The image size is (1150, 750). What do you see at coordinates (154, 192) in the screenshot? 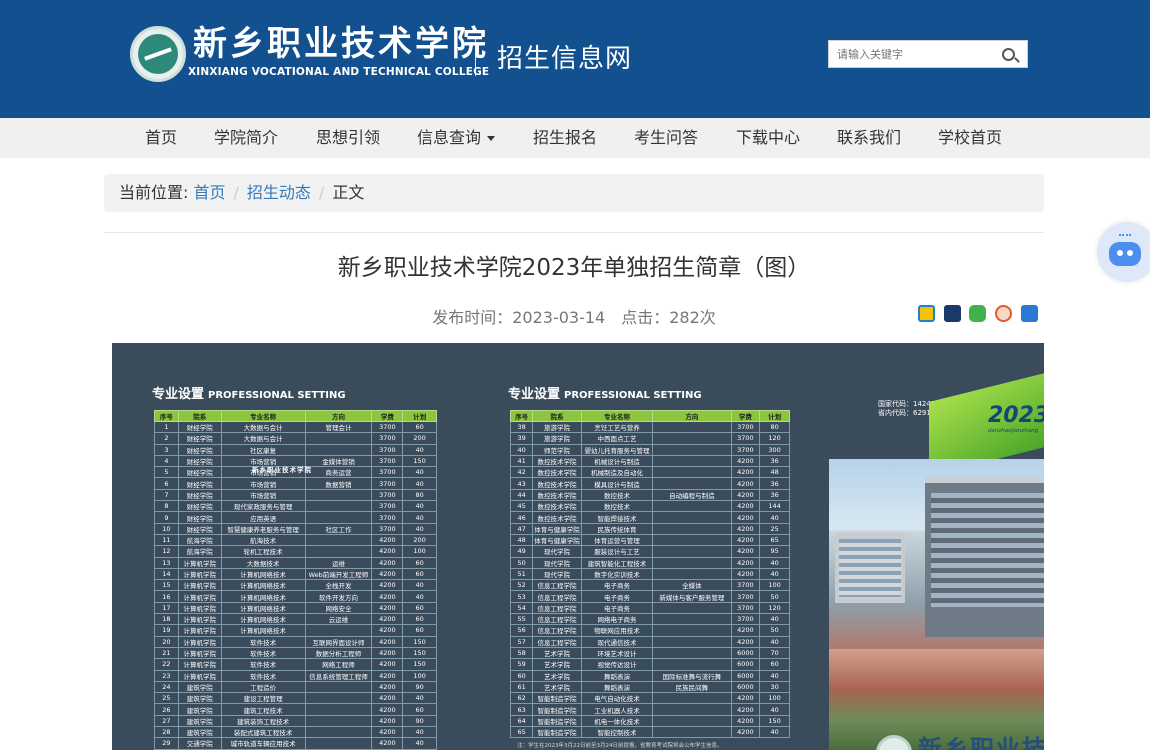
I see `breadcrumb-prefix: 当前位置:` at bounding box center [154, 192].